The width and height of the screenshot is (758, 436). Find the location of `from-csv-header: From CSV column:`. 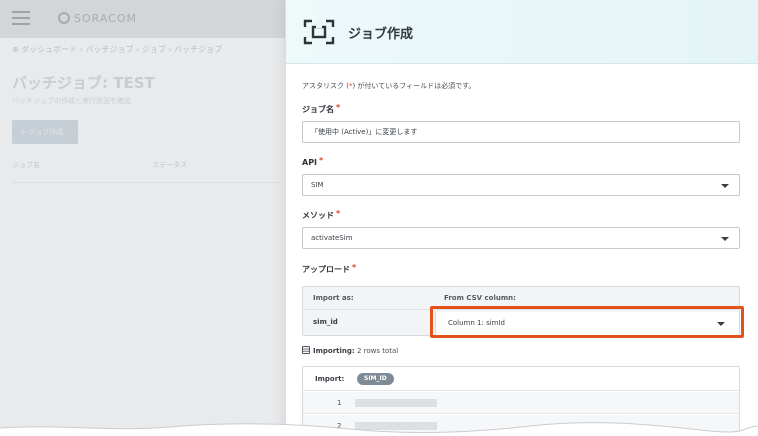

from-csv-header: From CSV column: is located at coordinates (480, 298).